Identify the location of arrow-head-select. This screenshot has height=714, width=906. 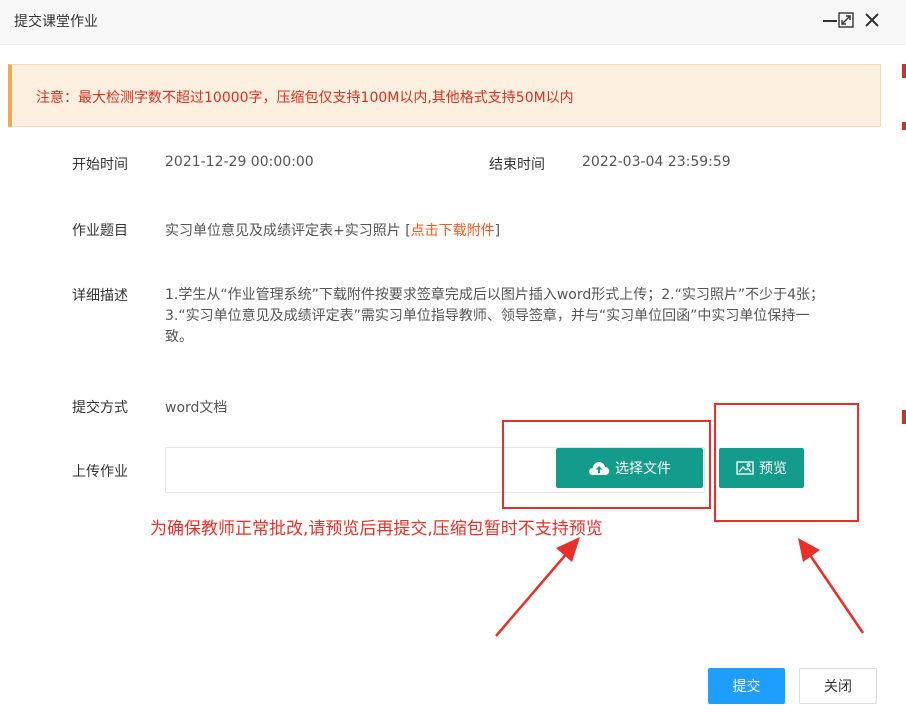
(568, 549).